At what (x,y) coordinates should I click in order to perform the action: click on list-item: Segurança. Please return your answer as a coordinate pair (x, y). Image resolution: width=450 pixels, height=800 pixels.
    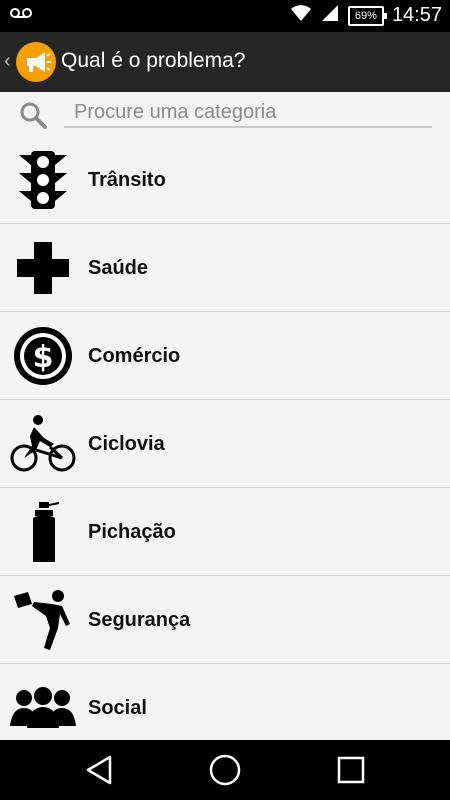
    Looking at the image, I should click on (225, 620).